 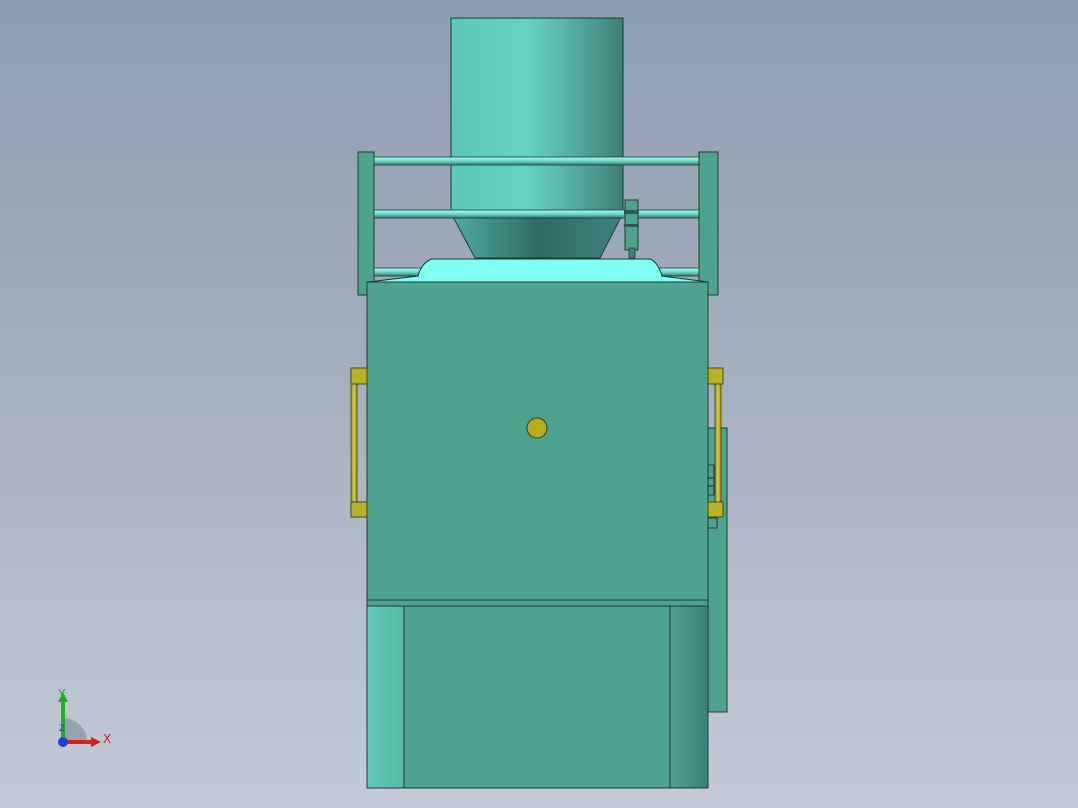 What do you see at coordinates (536, 161) in the screenshot?
I see `railing-bar-top` at bounding box center [536, 161].